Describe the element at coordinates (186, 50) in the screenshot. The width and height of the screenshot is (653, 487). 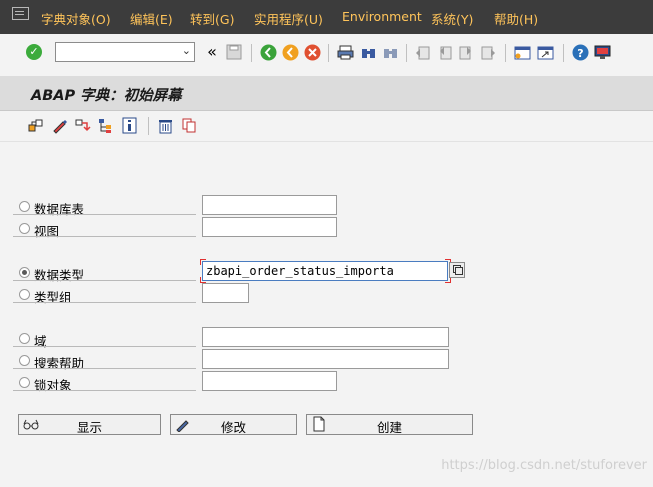
I see `chevron-down-icon: ⌄` at that location.